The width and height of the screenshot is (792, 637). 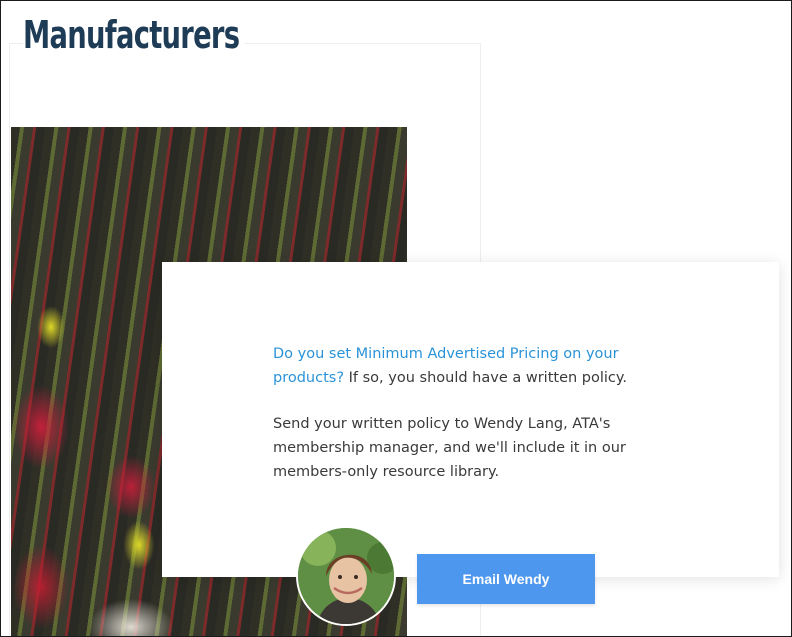 I want to click on wendy-avatar, so click(x=346, y=576).